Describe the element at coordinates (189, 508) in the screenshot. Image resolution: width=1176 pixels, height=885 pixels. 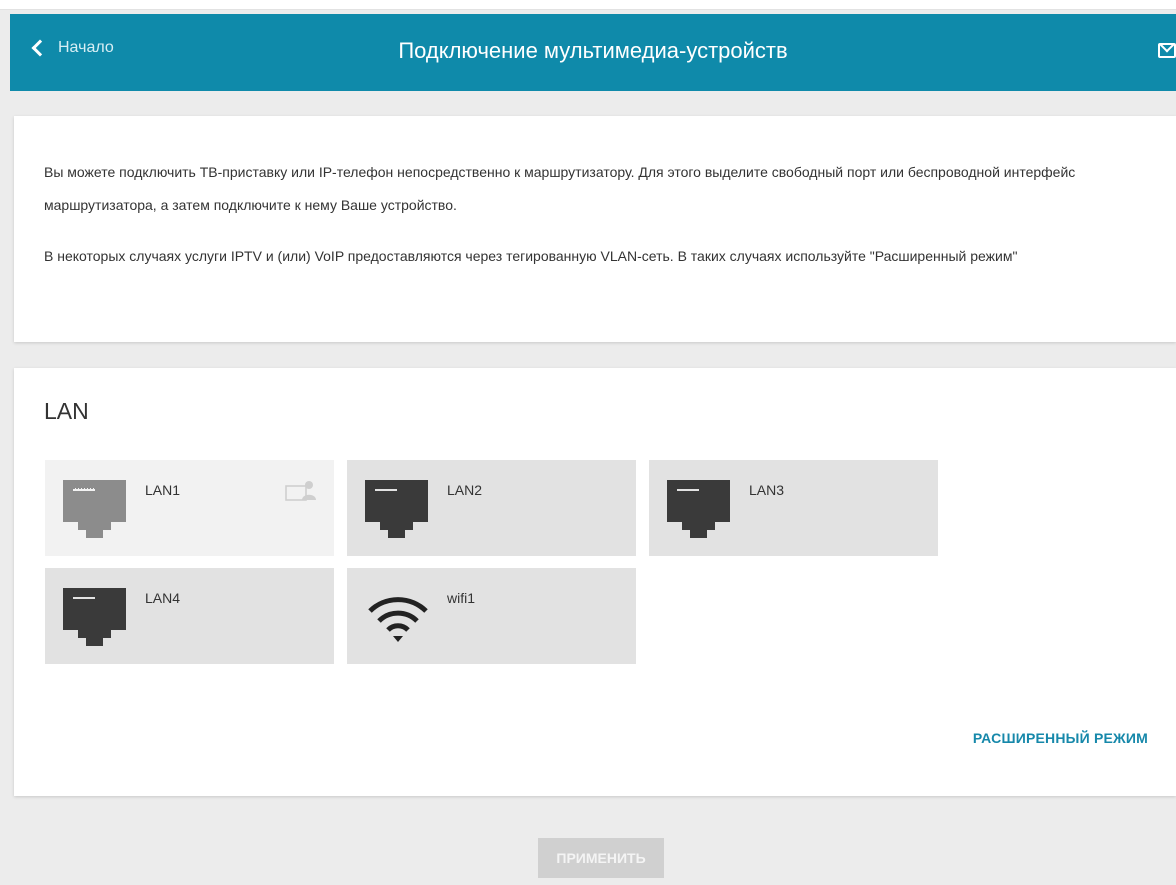
I see `interface-tile-lan1: LAN1` at that location.